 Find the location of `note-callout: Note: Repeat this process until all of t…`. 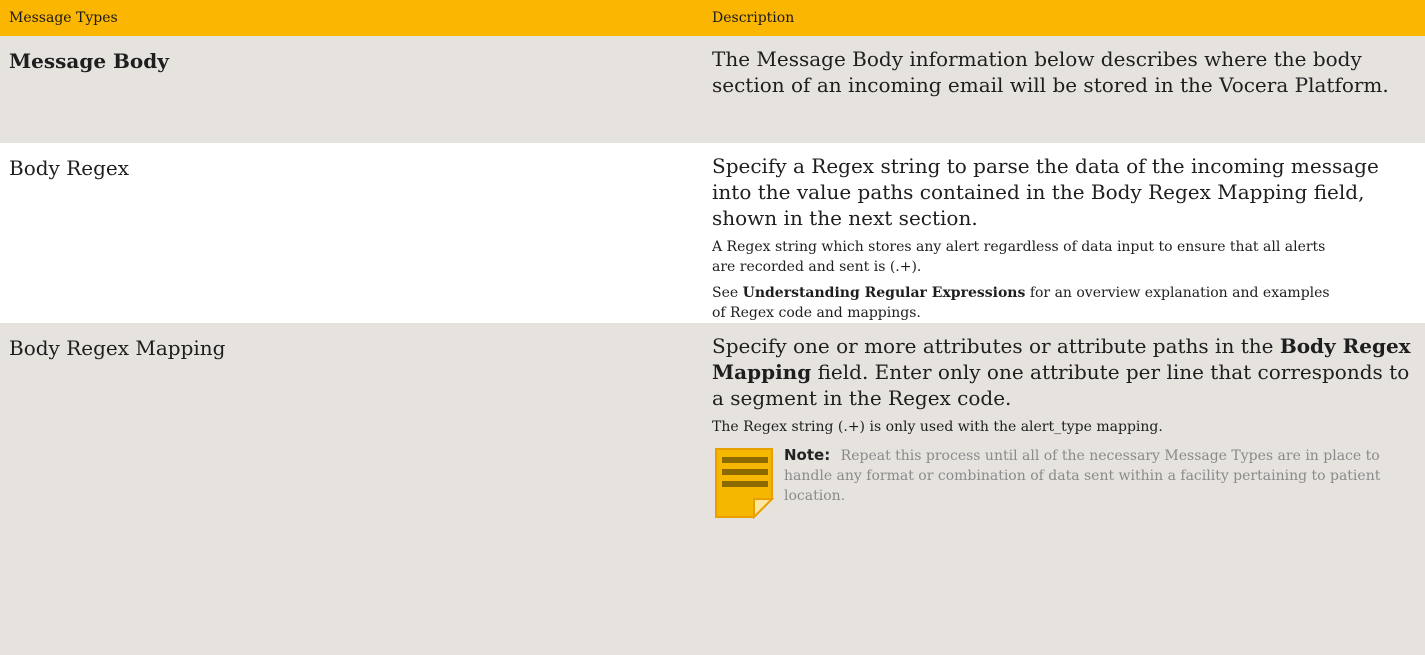

note-callout: Note: Repeat this process until all of t… is located at coordinates (1065, 482).